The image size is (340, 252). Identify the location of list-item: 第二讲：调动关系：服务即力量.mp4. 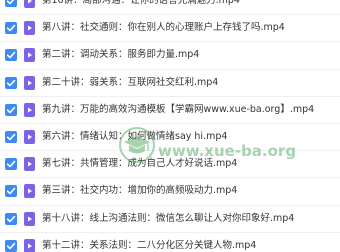
(170, 56).